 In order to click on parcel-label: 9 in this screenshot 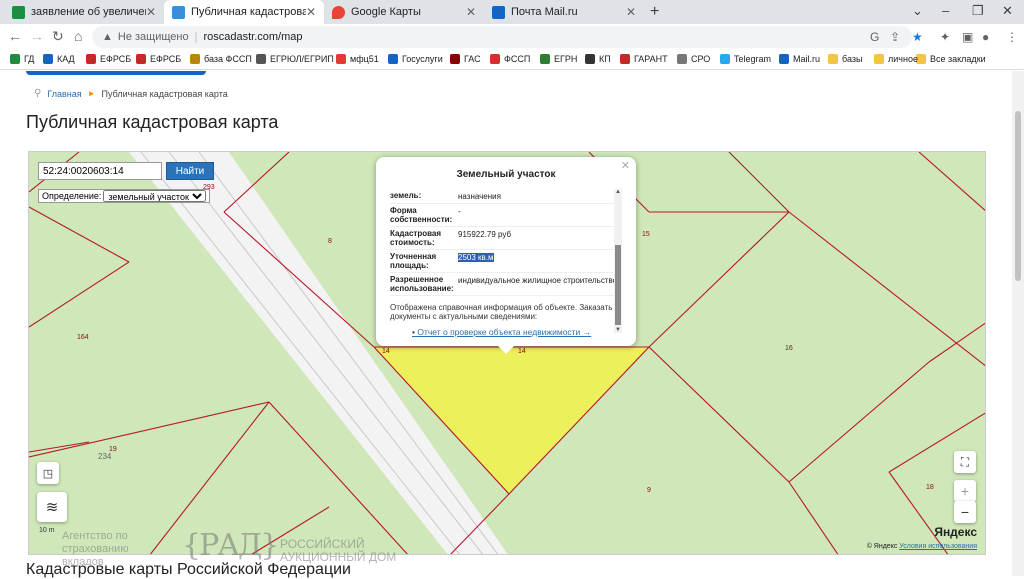, I will do `click(649, 490)`.